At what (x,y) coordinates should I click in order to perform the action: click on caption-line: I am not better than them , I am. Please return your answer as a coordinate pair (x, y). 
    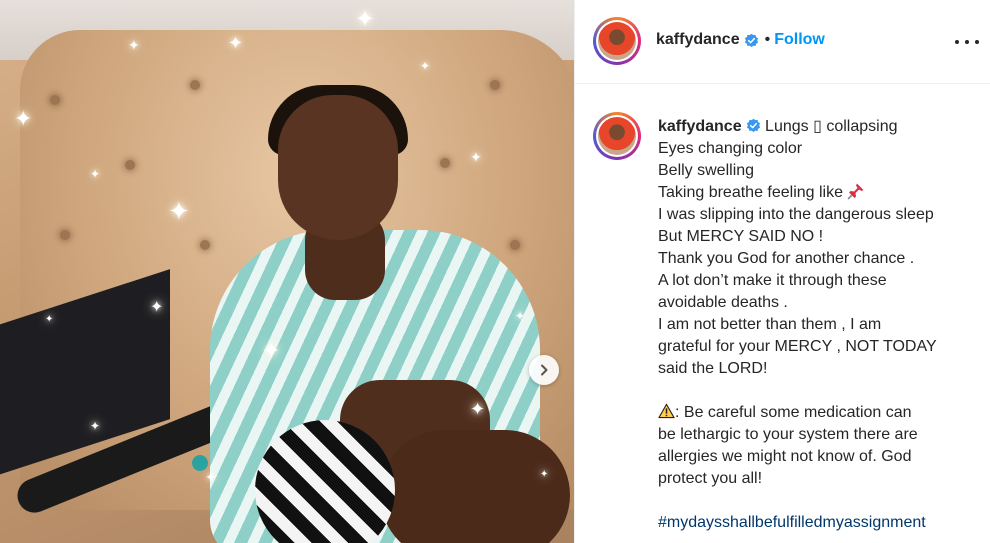
    Looking at the image, I should click on (770, 324).